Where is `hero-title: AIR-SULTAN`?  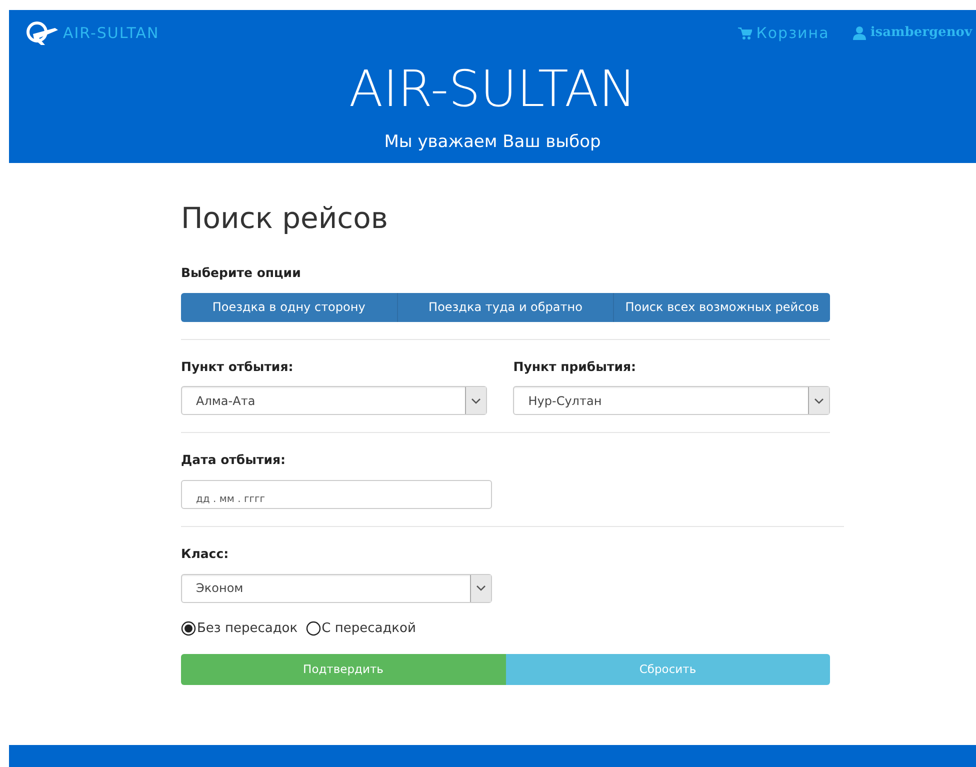
hero-title: AIR-SULTAN is located at coordinates (493, 89).